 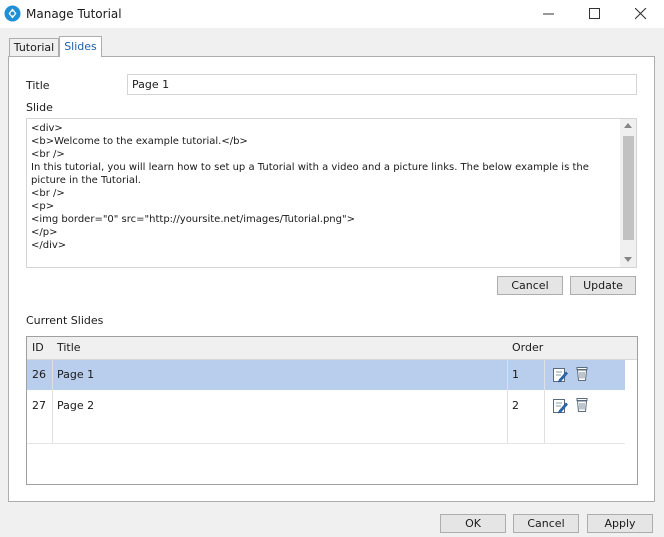 I want to click on maximize-button, so click(x=595, y=14).